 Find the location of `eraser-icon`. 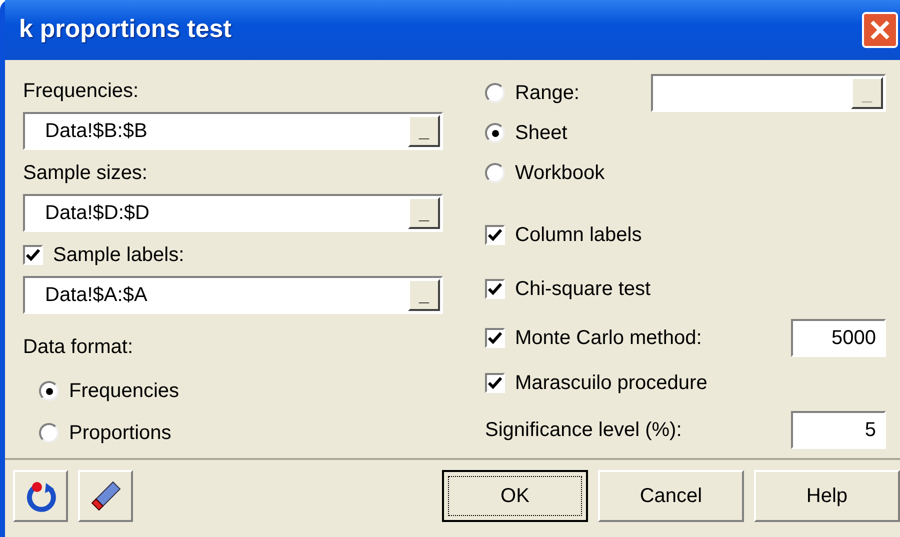

eraser-icon is located at coordinates (105, 496).